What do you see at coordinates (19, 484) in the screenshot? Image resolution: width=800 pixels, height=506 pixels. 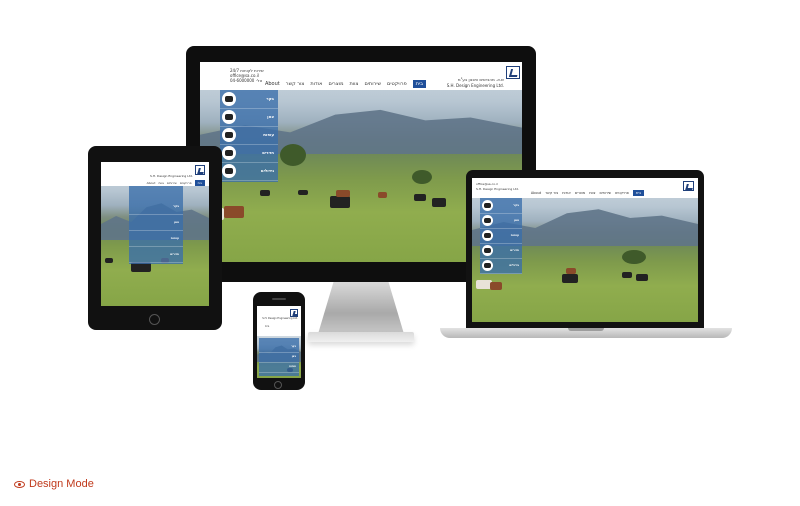 I see `eye-icon` at bounding box center [19, 484].